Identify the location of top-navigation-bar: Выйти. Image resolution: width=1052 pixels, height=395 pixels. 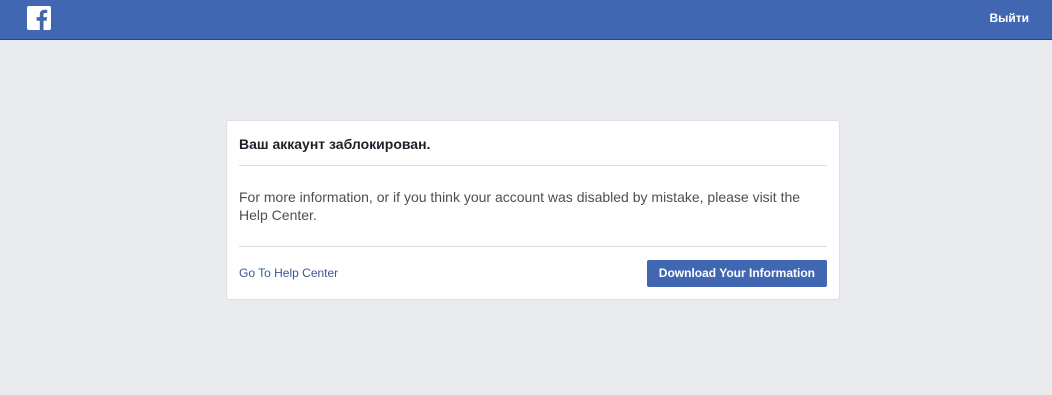
(526, 20).